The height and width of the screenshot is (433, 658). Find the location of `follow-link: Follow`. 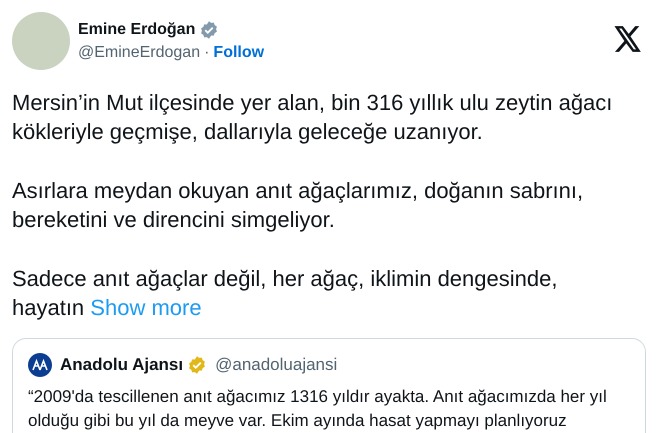

follow-link: Follow is located at coordinates (238, 53).